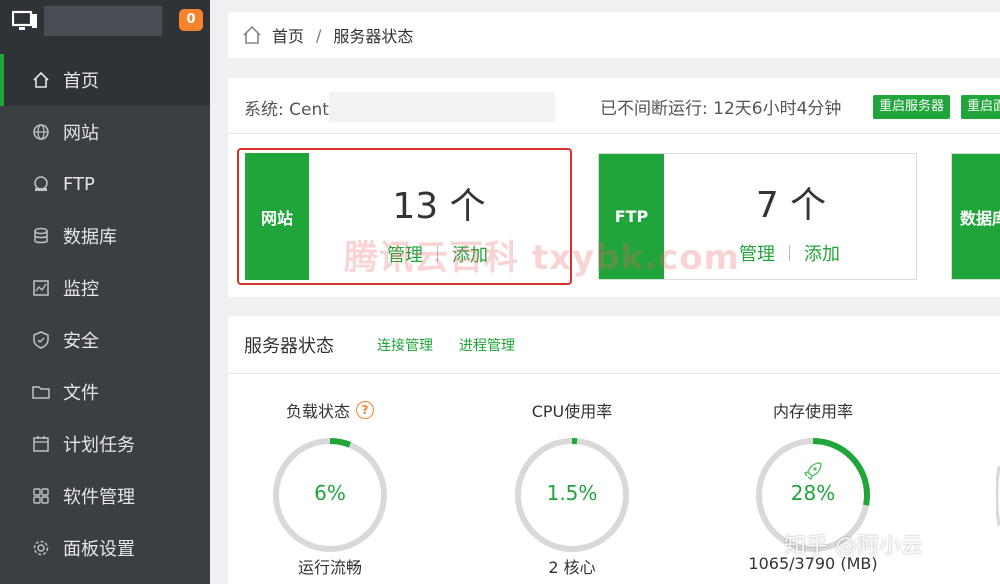 This screenshot has height=584, width=1000. Describe the element at coordinates (980, 107) in the screenshot. I see `restart-panel-button: 重启面` at that location.